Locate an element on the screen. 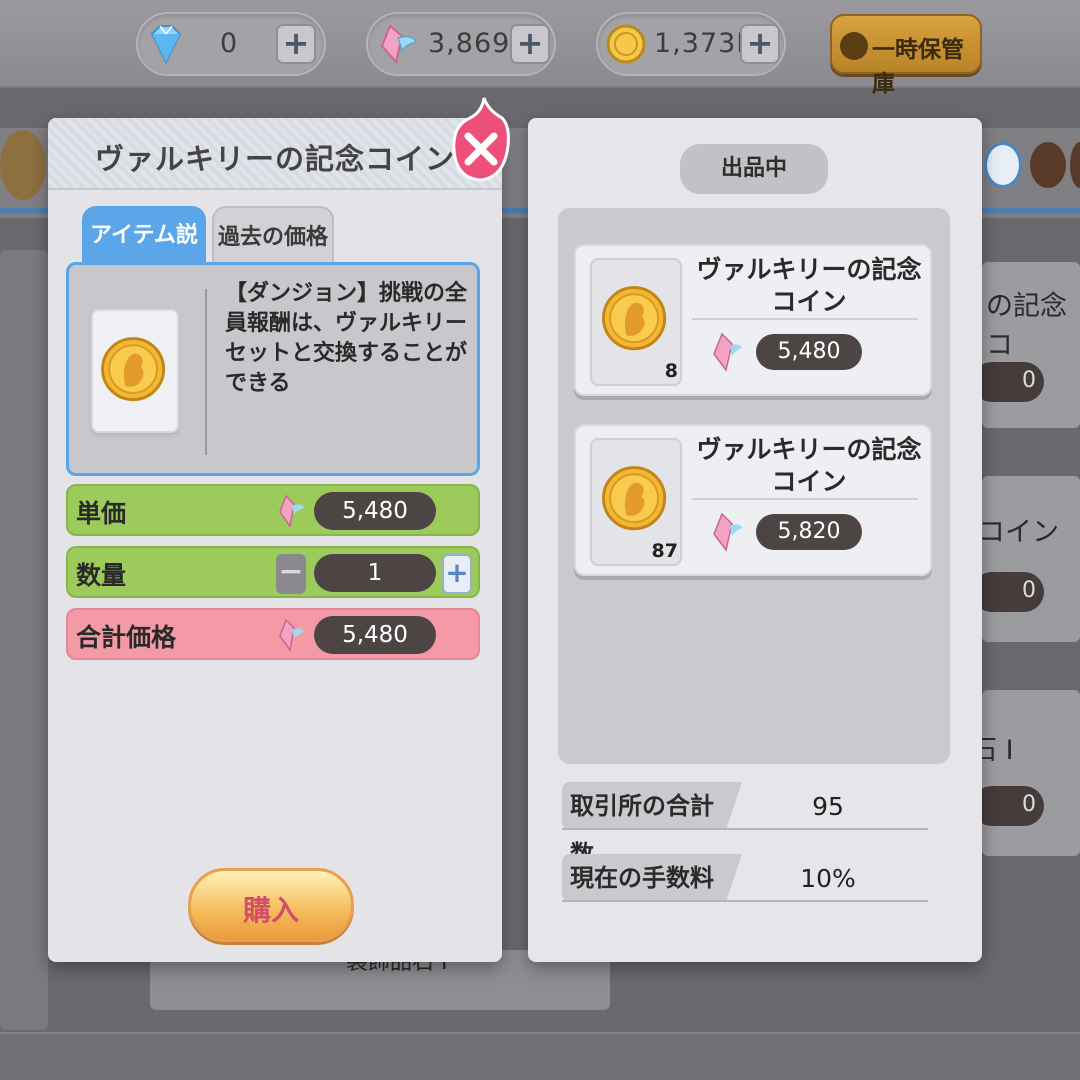  storage-label: 一時保管庫 is located at coordinates (918, 67).